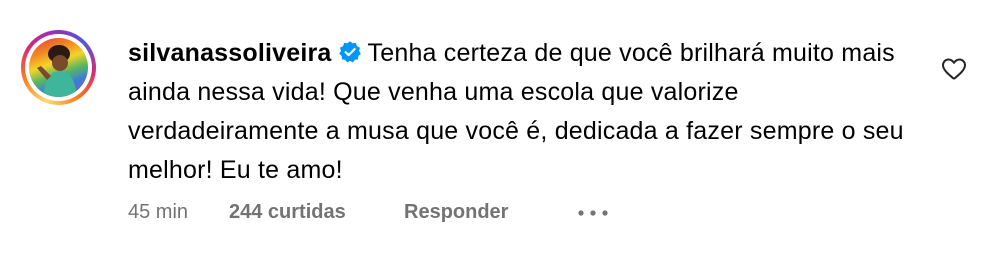  I want to click on avatar-ring-gap, so click(58, 67).